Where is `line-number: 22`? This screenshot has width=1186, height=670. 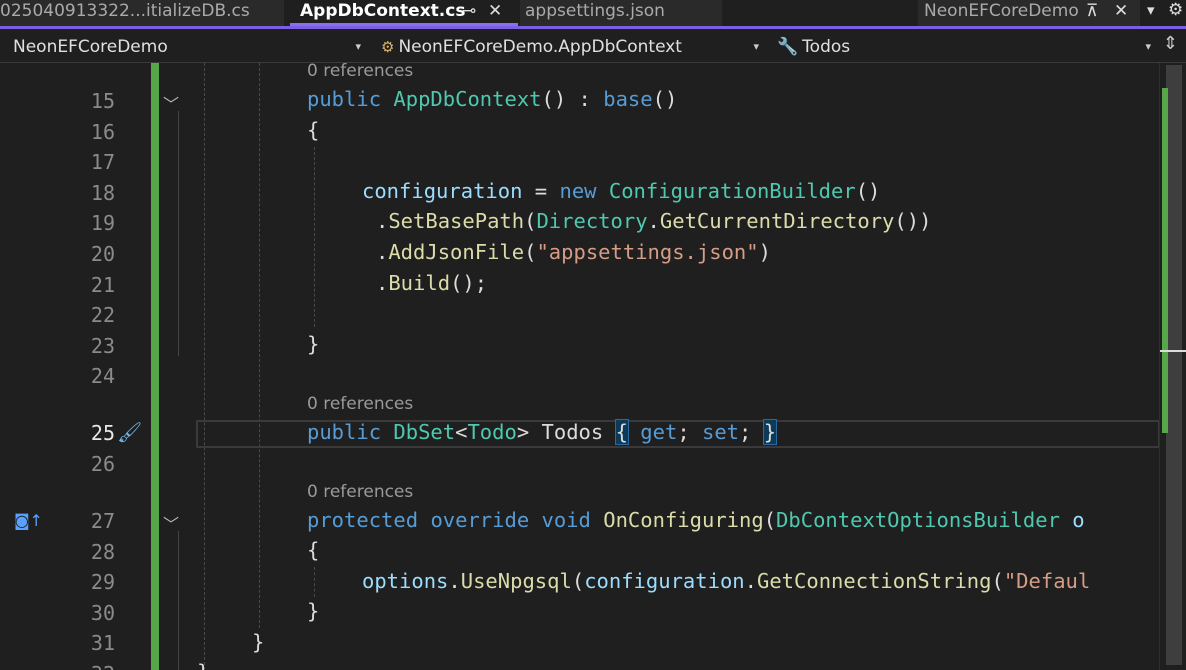
line-number: 22 is located at coordinates (102, 315).